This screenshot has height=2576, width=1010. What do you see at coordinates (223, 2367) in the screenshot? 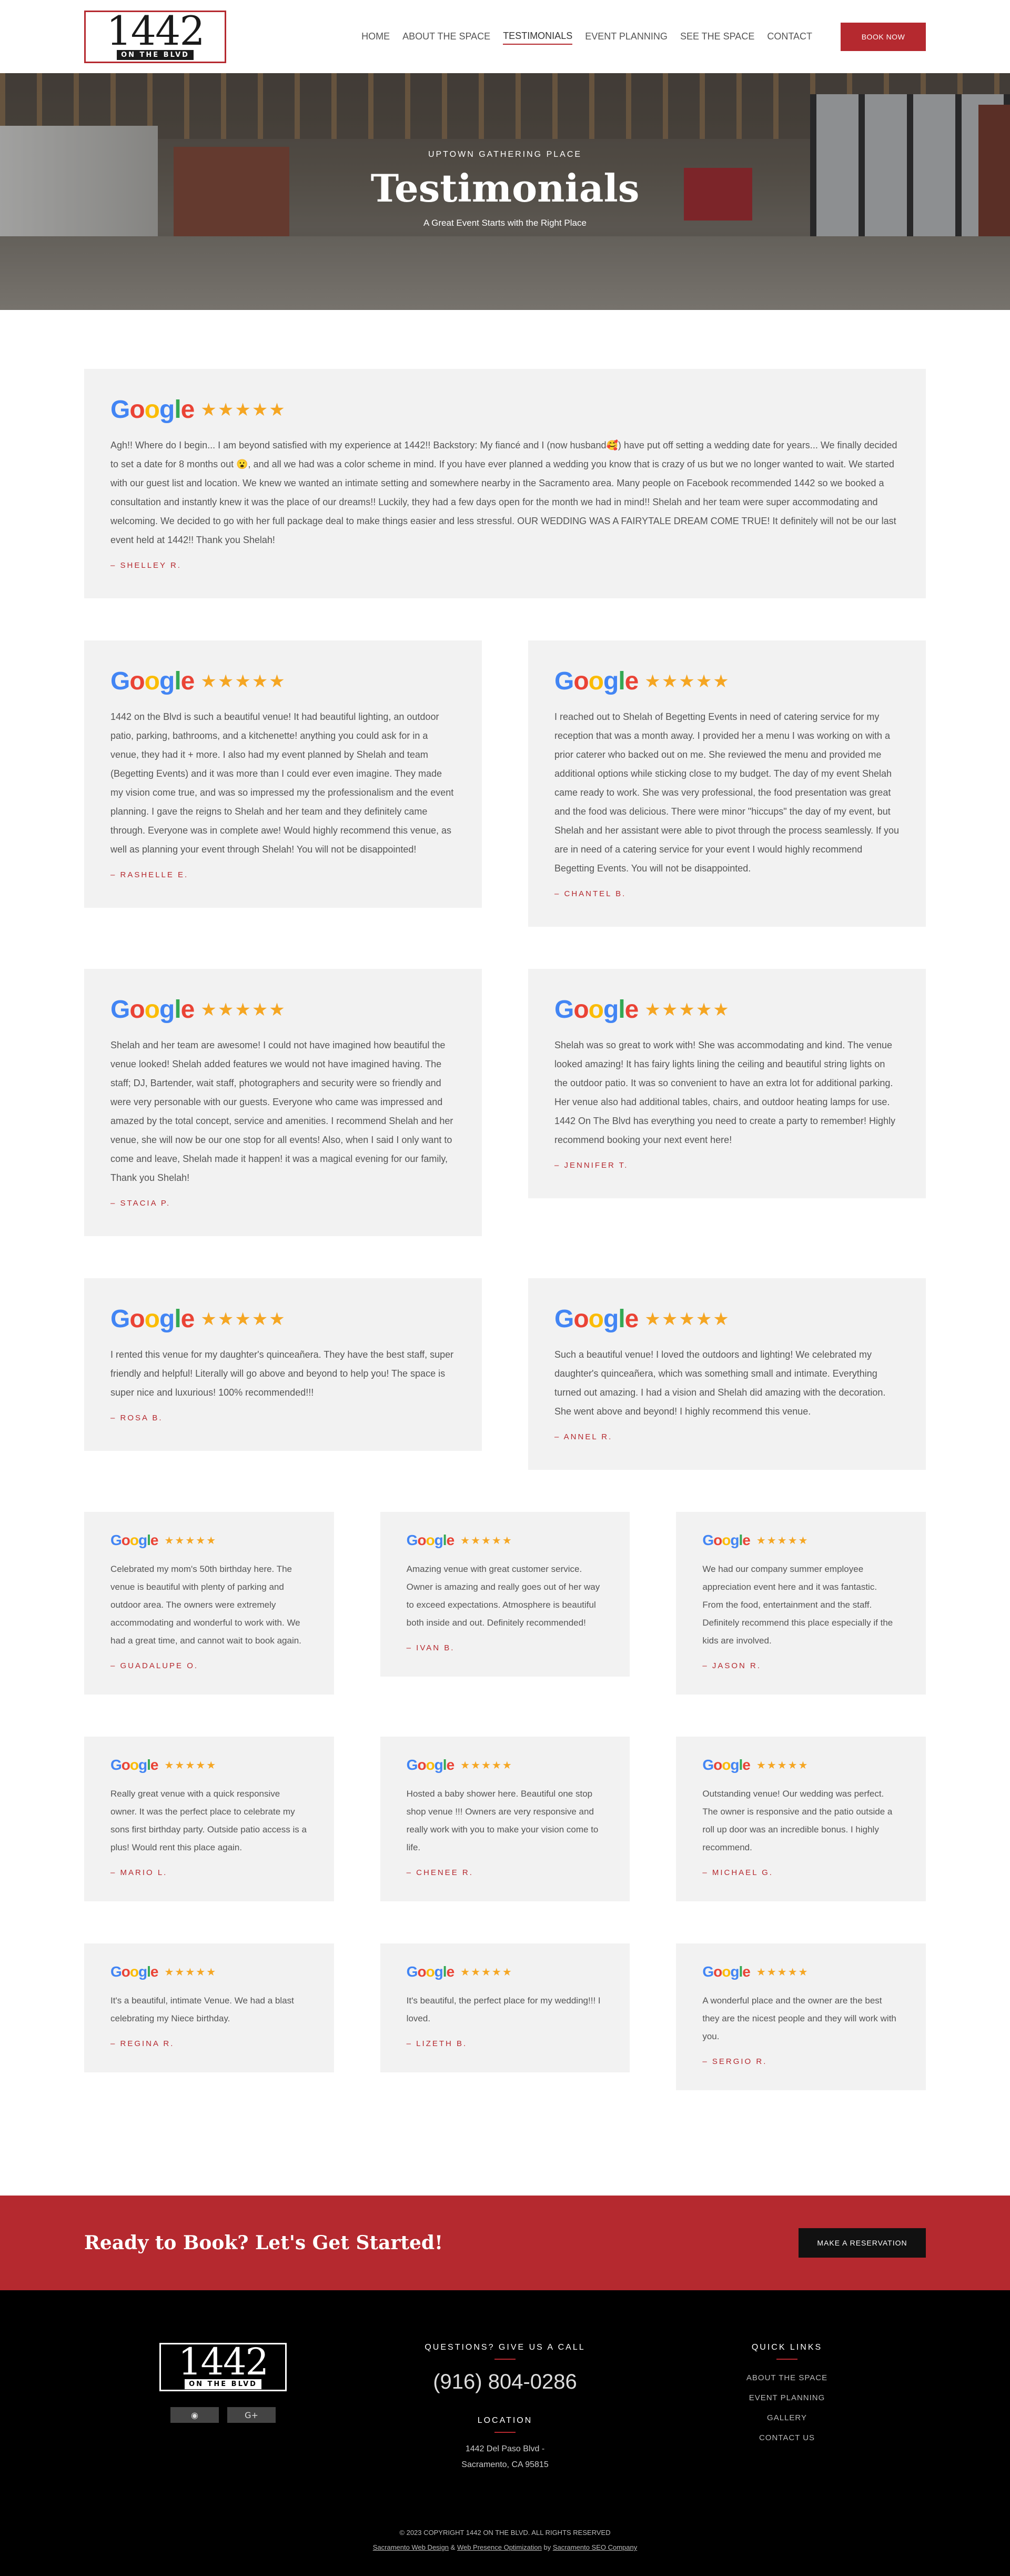
I see `footer-logo: 1442 ON THE BLVD` at bounding box center [223, 2367].